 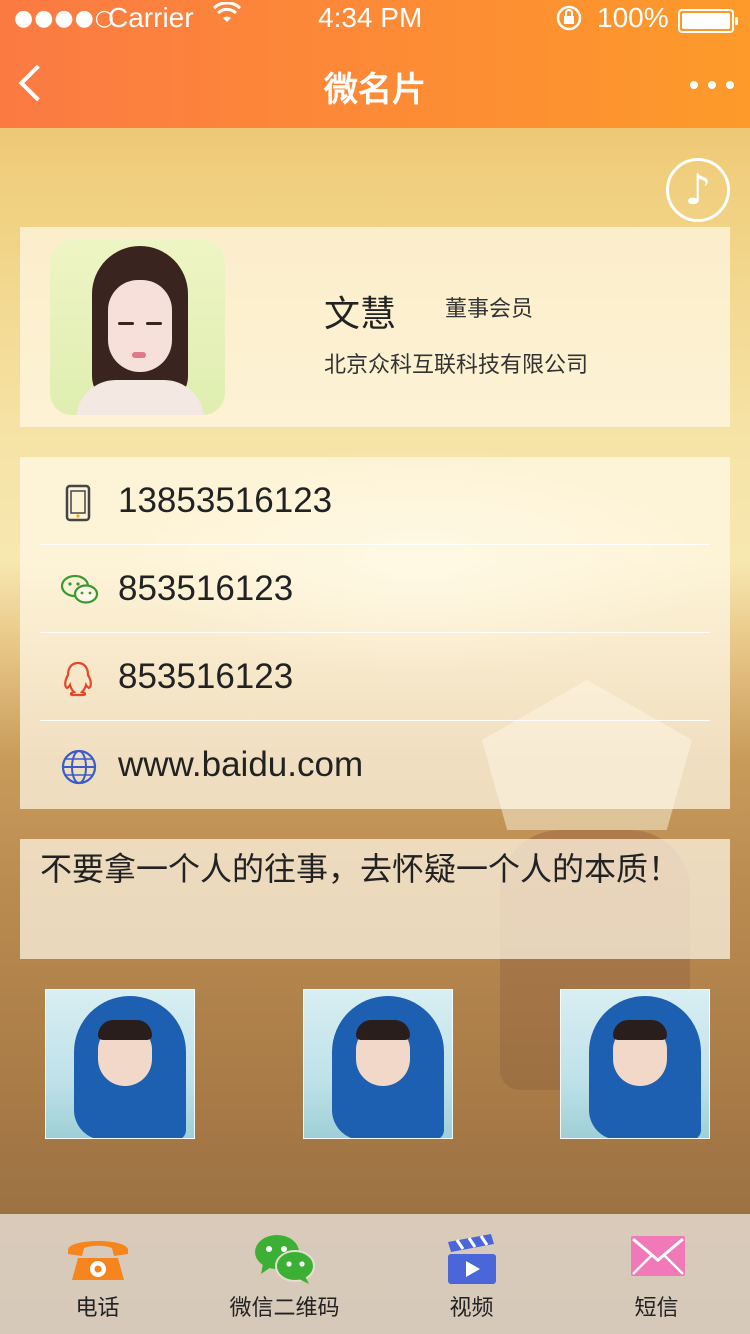 What do you see at coordinates (375, 677) in the screenshot?
I see `contact-row-qq: 853516123` at bounding box center [375, 677].